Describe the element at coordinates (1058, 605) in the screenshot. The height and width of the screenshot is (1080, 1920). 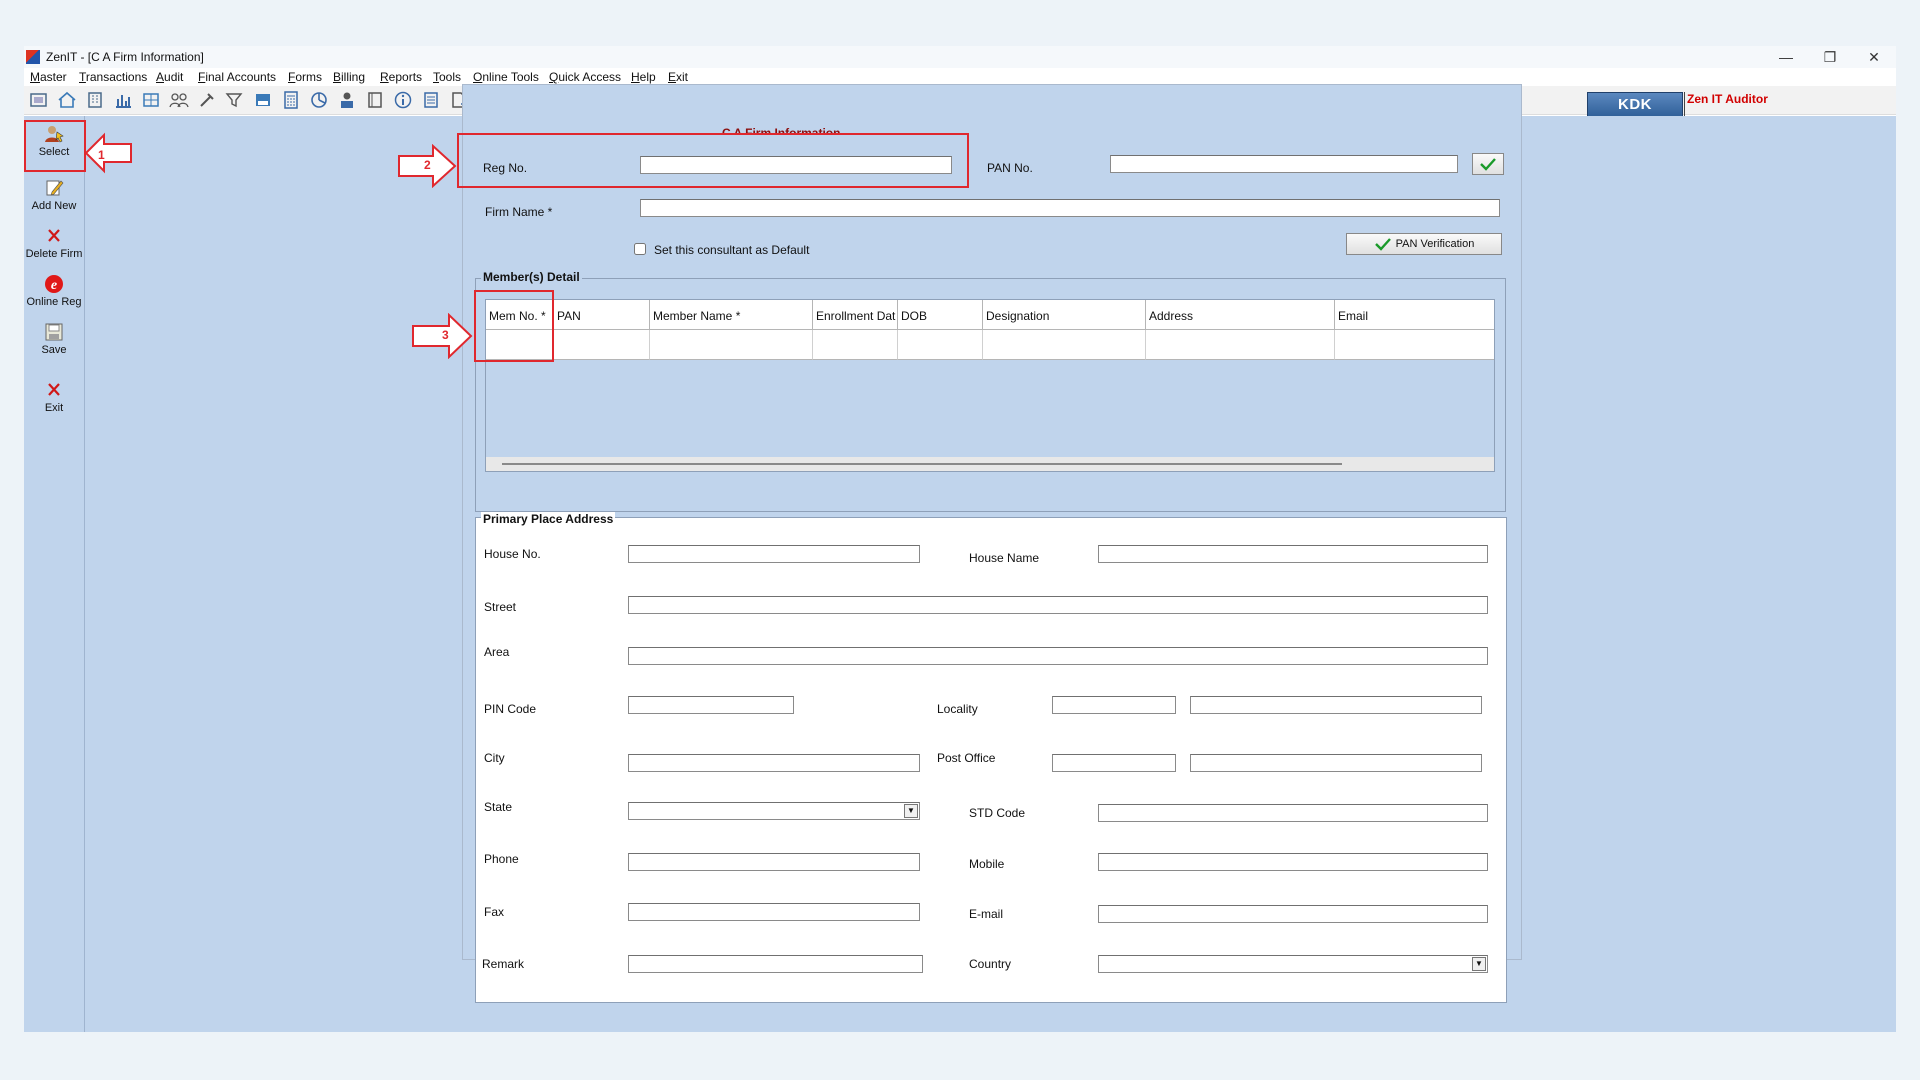
I see `street-input` at that location.